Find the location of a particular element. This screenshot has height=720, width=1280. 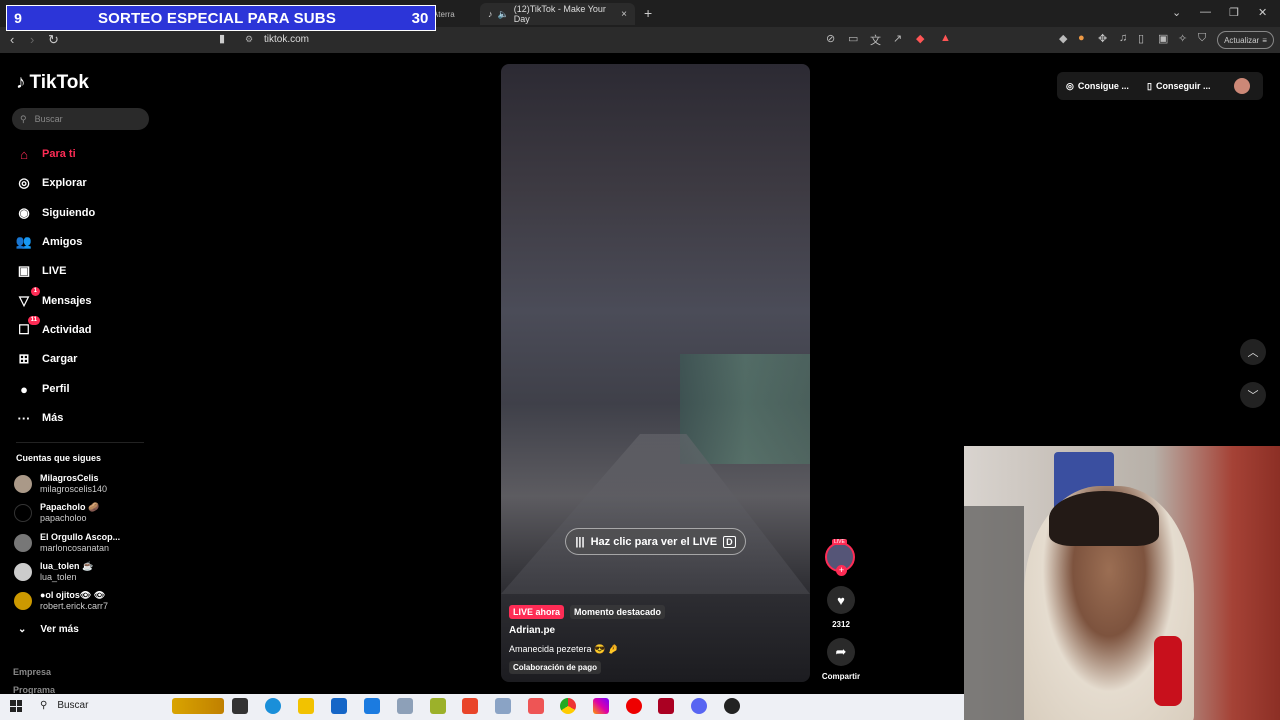

follow-plus-icon: + is located at coordinates (841, 570).